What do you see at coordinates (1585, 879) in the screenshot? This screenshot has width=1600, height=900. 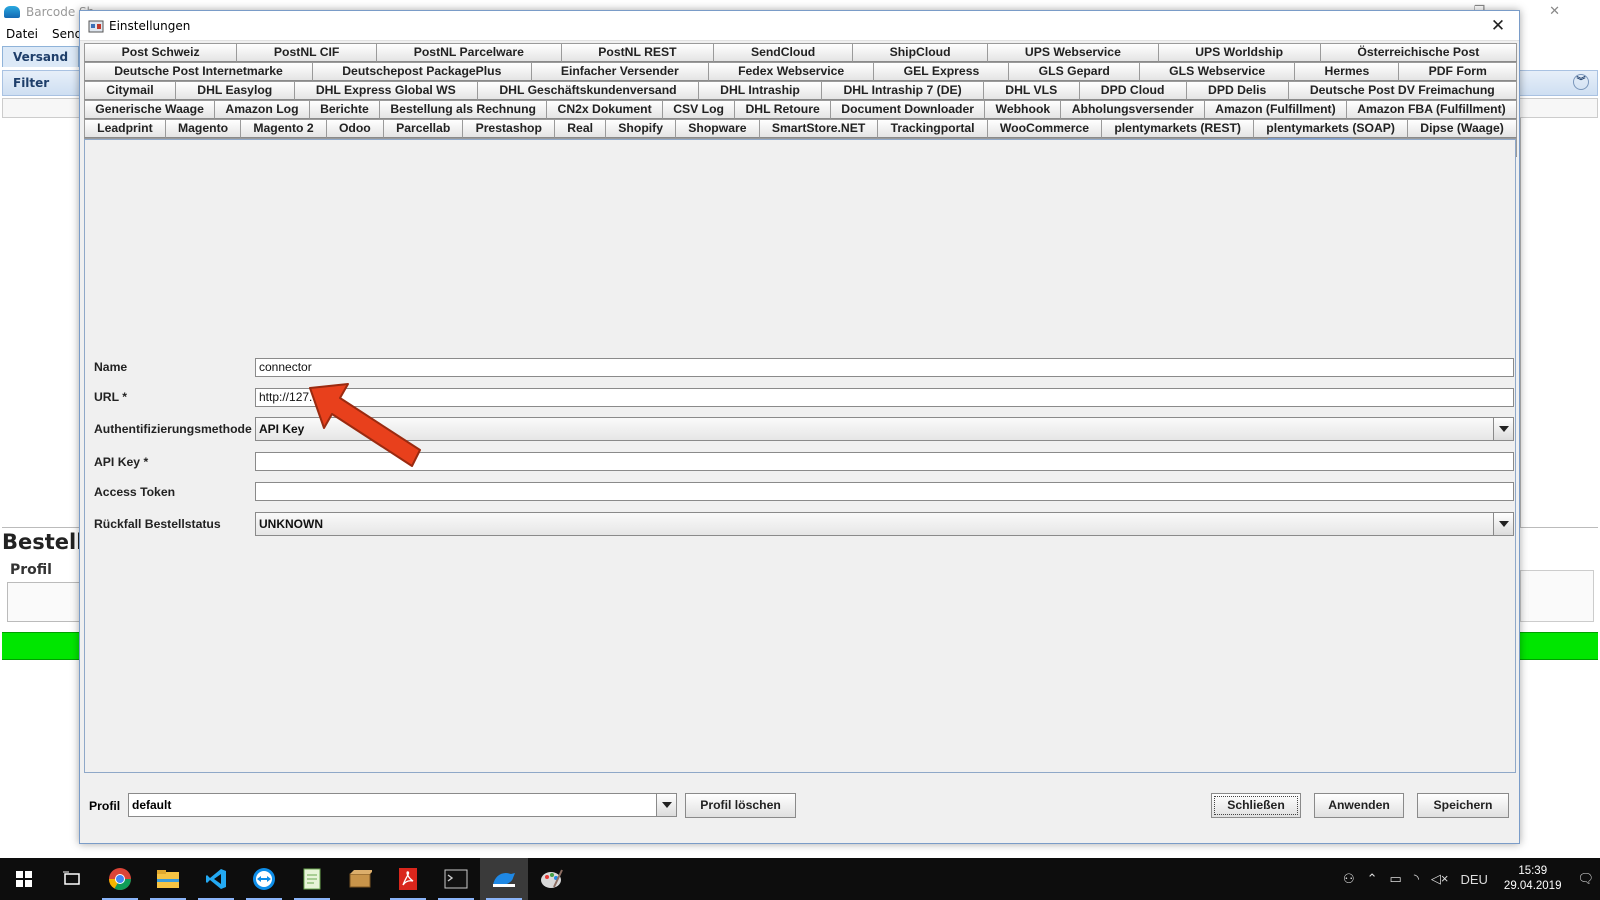 I see `notifications-icon: 🗨` at bounding box center [1585, 879].